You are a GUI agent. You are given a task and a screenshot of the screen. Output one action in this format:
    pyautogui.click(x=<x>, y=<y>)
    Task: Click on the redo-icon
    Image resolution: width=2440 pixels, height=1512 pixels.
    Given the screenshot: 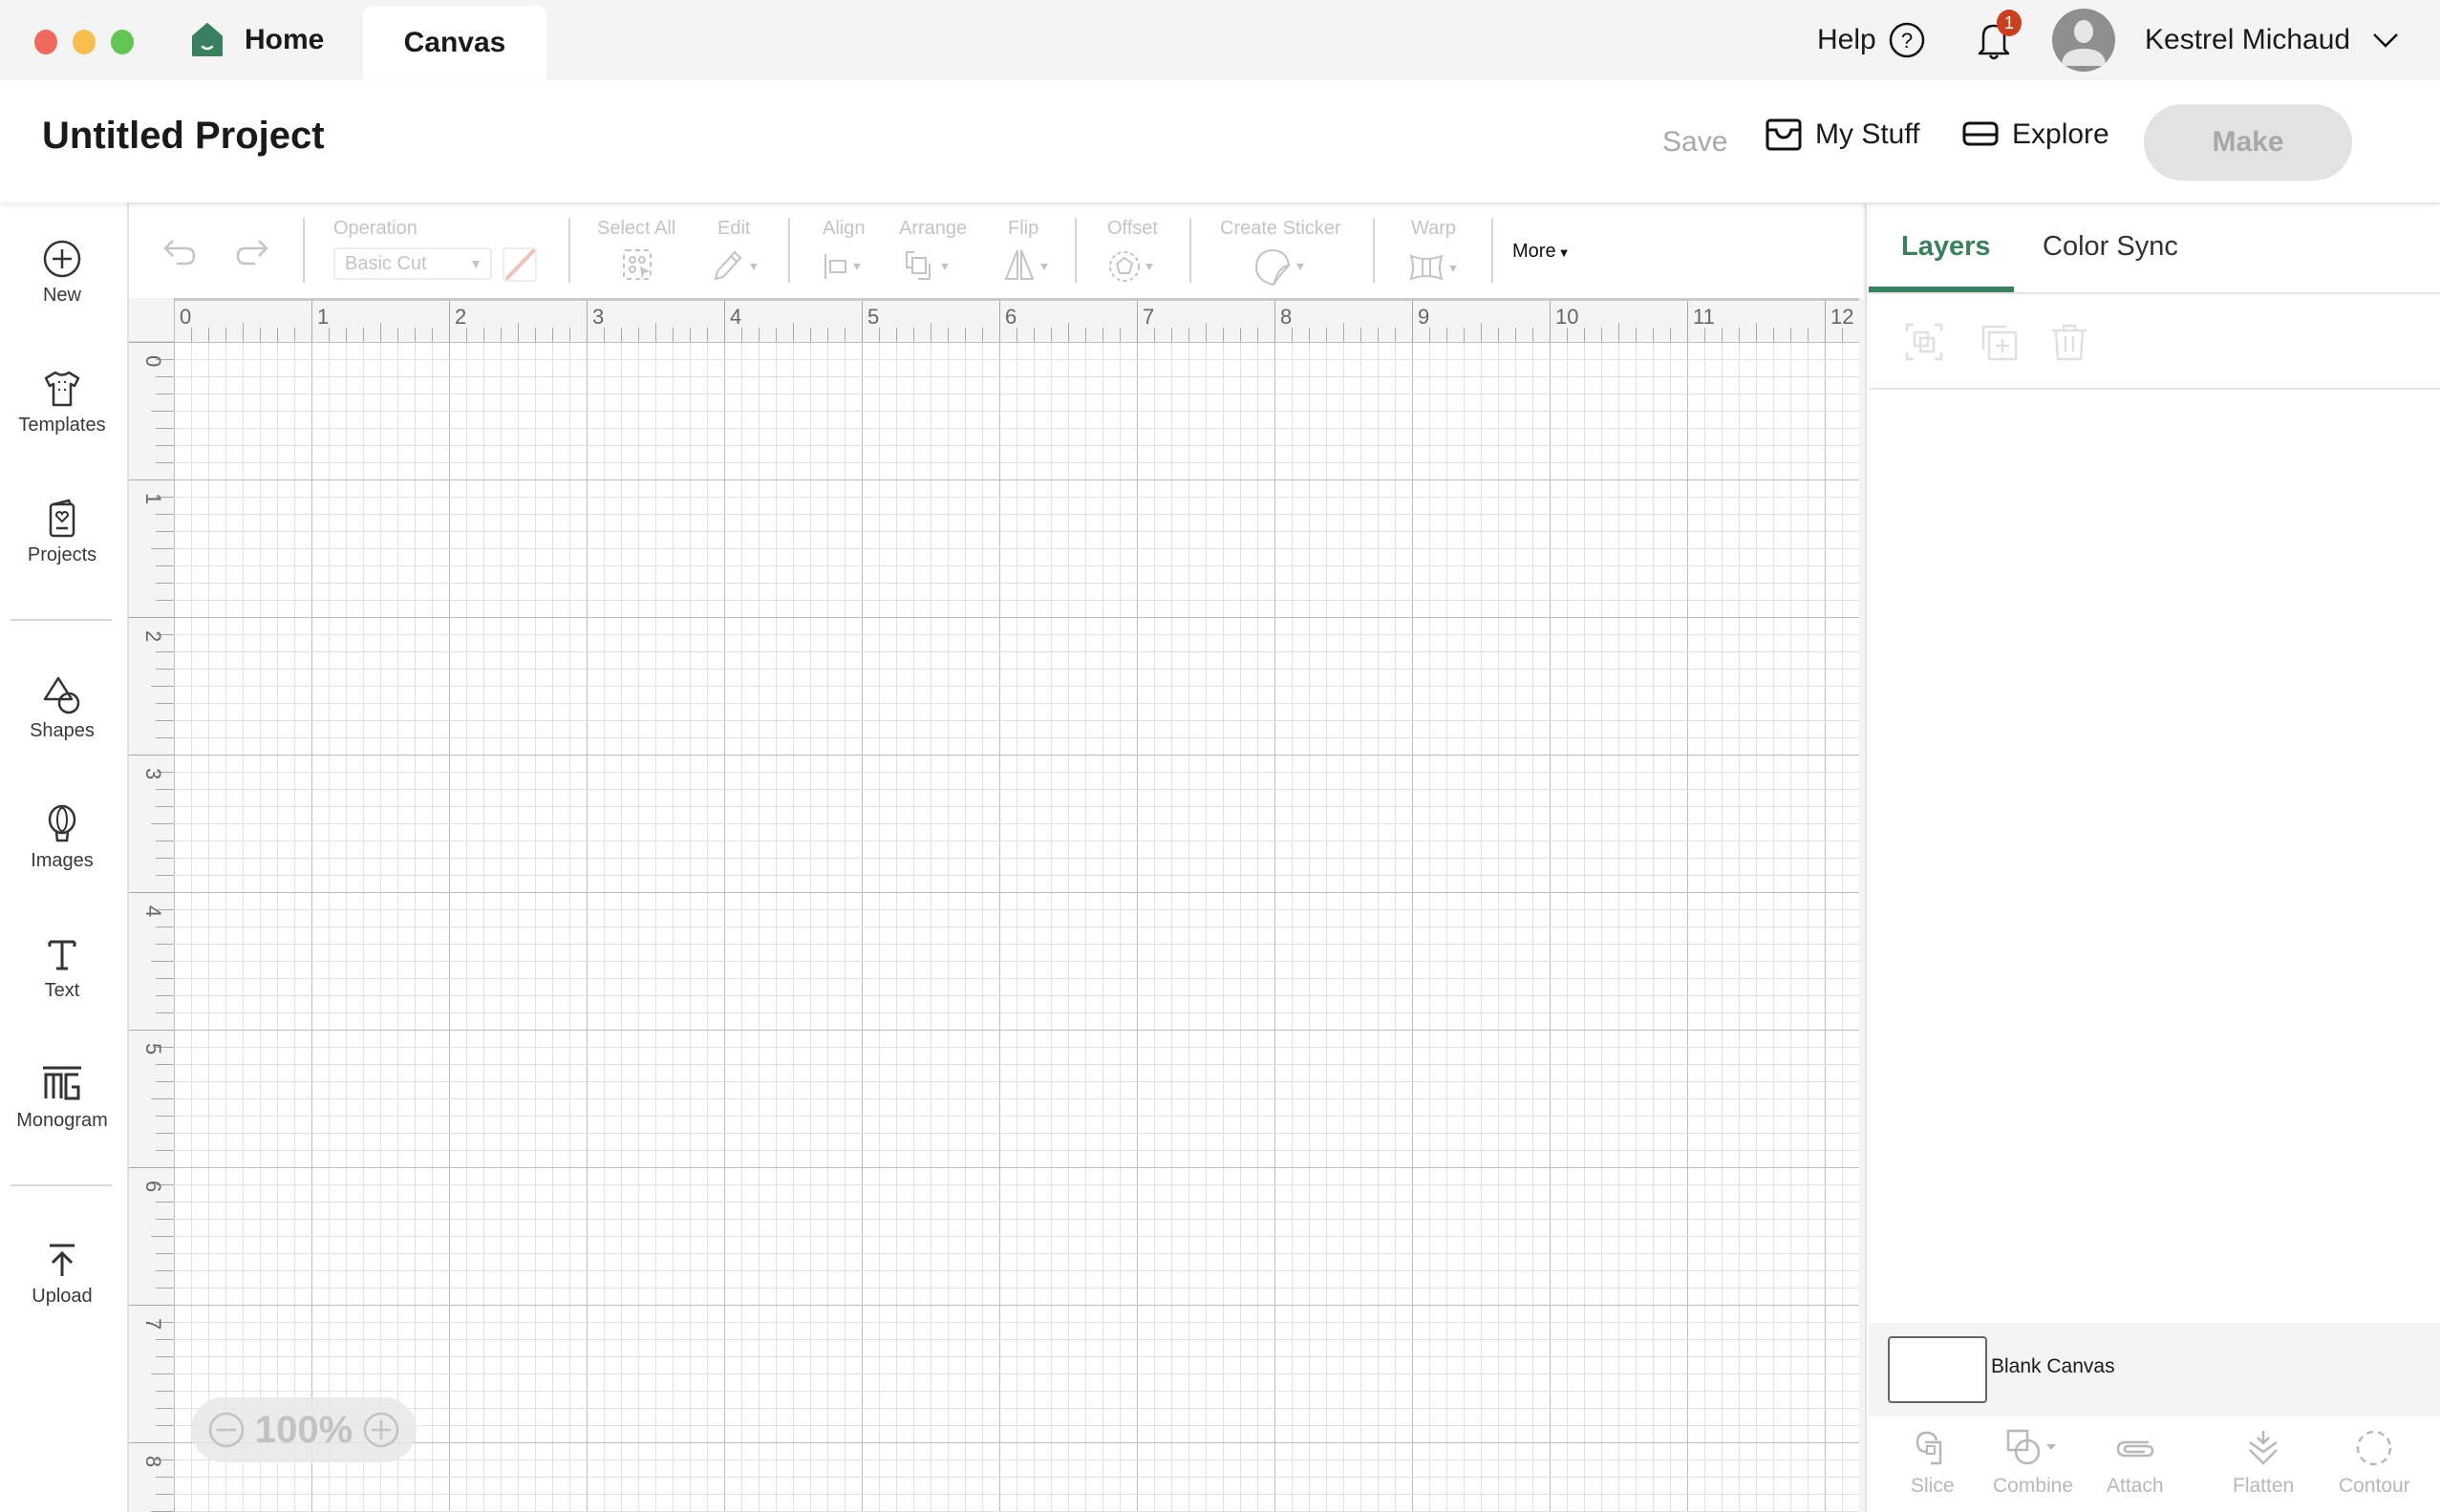 What is the action you would take?
    pyautogui.click(x=251, y=252)
    